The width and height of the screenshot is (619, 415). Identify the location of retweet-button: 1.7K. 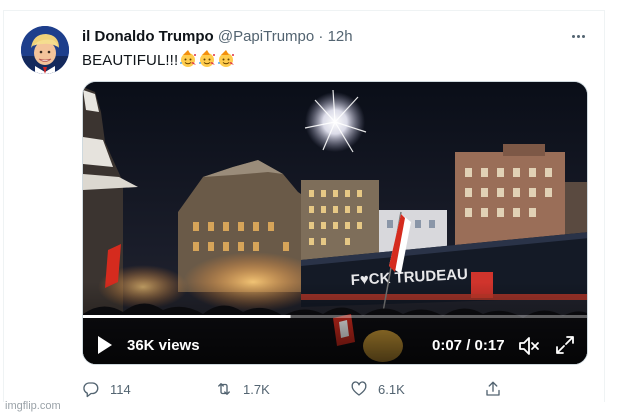
(242, 389).